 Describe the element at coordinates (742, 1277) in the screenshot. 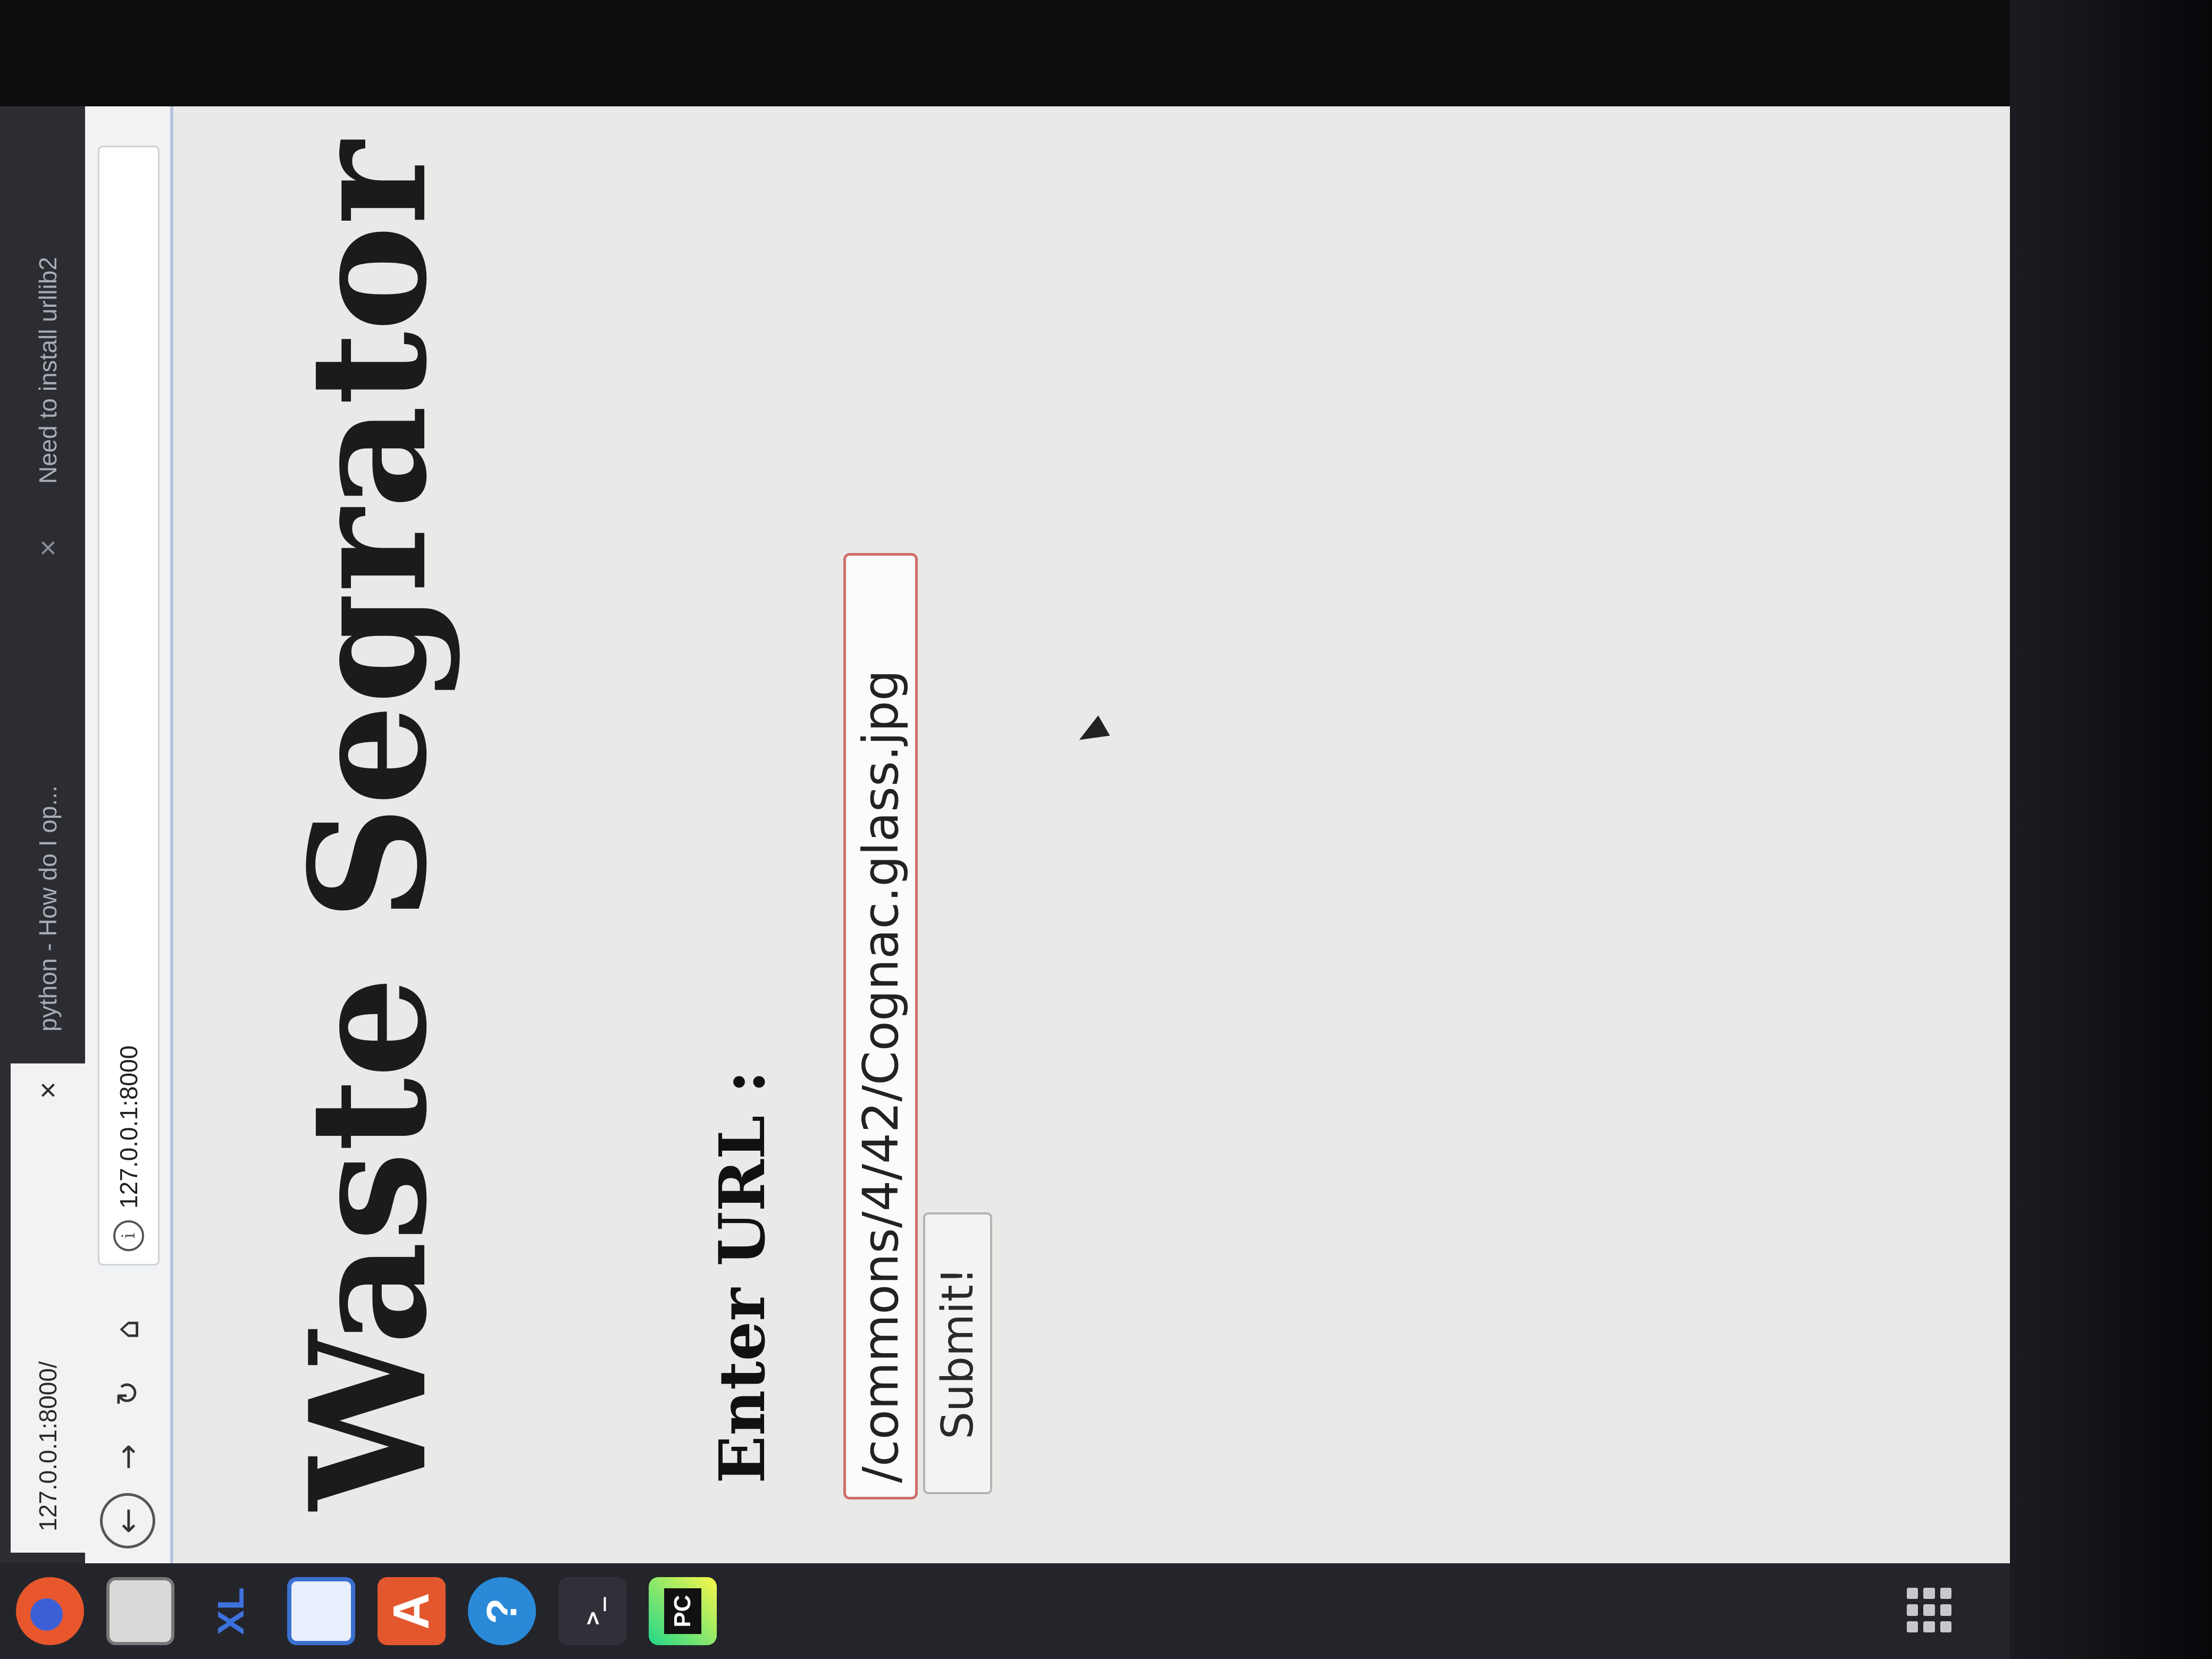

I see `url-label: Enter URL :` at that location.